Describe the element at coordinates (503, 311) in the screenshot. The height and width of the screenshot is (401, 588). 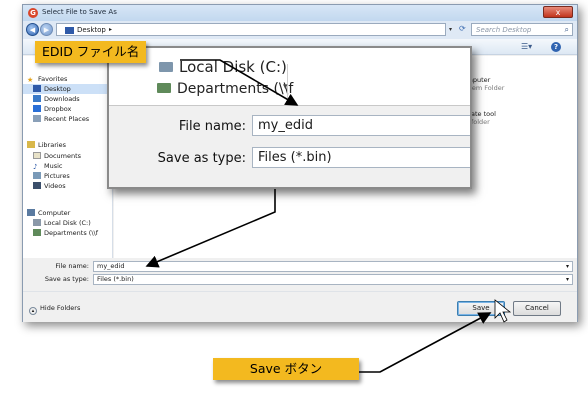
I see `cursor-icon` at that location.